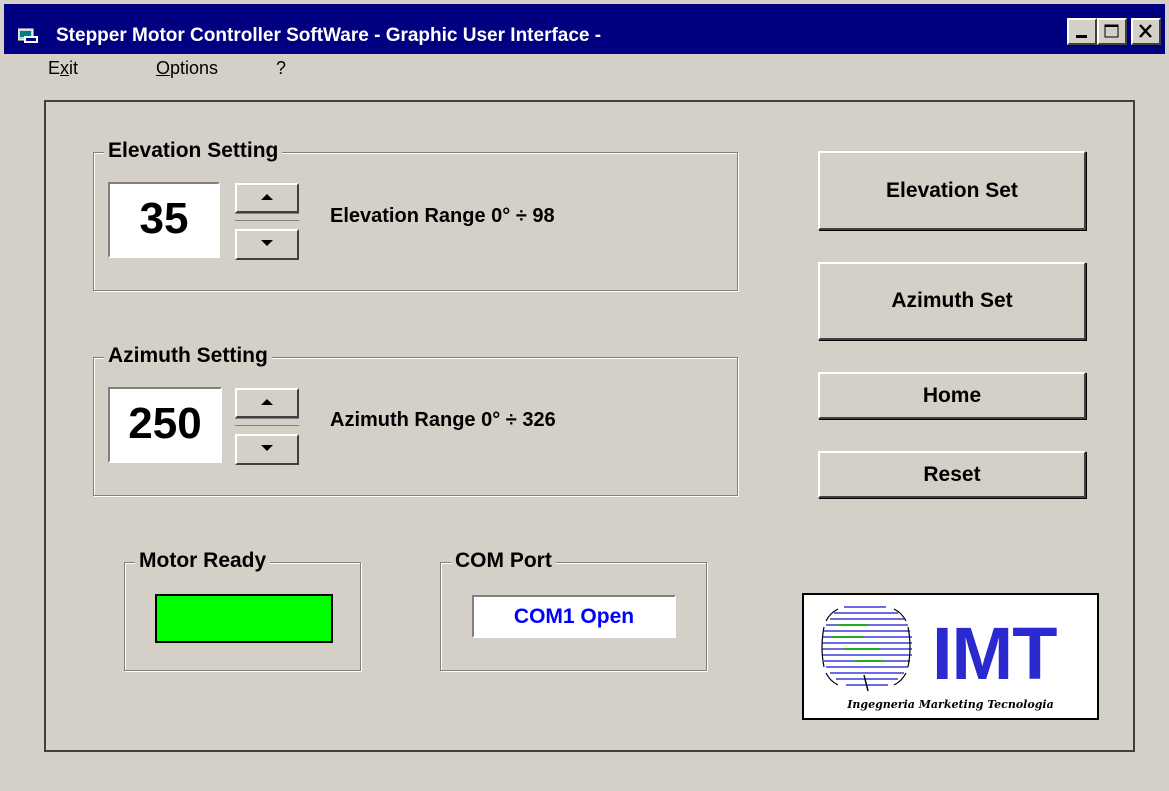 The image size is (1169, 791). What do you see at coordinates (281, 68) in the screenshot?
I see `menu-help: ?` at bounding box center [281, 68].